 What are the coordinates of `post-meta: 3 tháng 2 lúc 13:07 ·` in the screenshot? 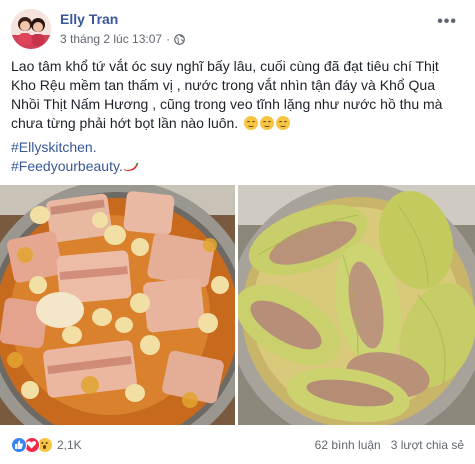 It's located at (122, 39).